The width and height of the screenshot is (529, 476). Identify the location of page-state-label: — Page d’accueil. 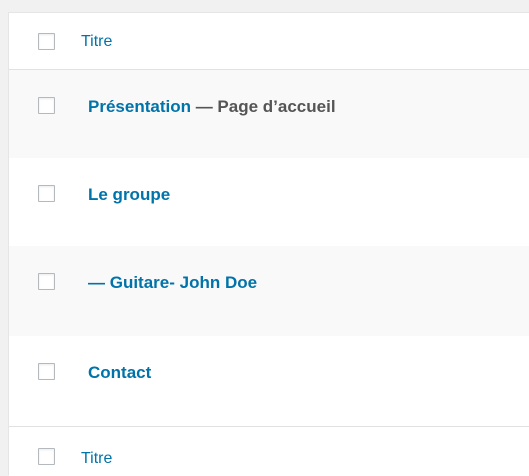
(263, 106).